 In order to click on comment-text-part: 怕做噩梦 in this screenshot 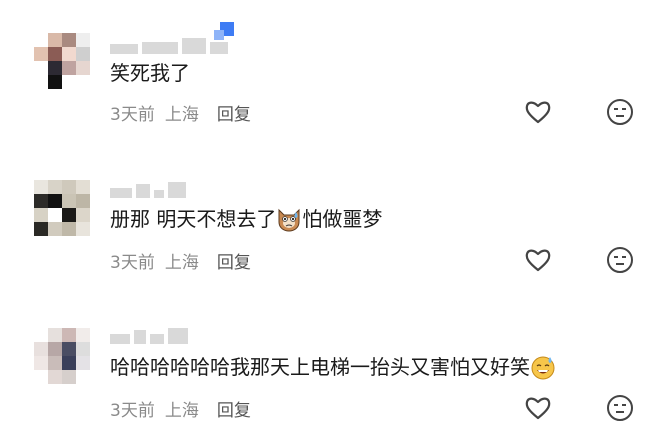, I will do `click(342, 219)`.